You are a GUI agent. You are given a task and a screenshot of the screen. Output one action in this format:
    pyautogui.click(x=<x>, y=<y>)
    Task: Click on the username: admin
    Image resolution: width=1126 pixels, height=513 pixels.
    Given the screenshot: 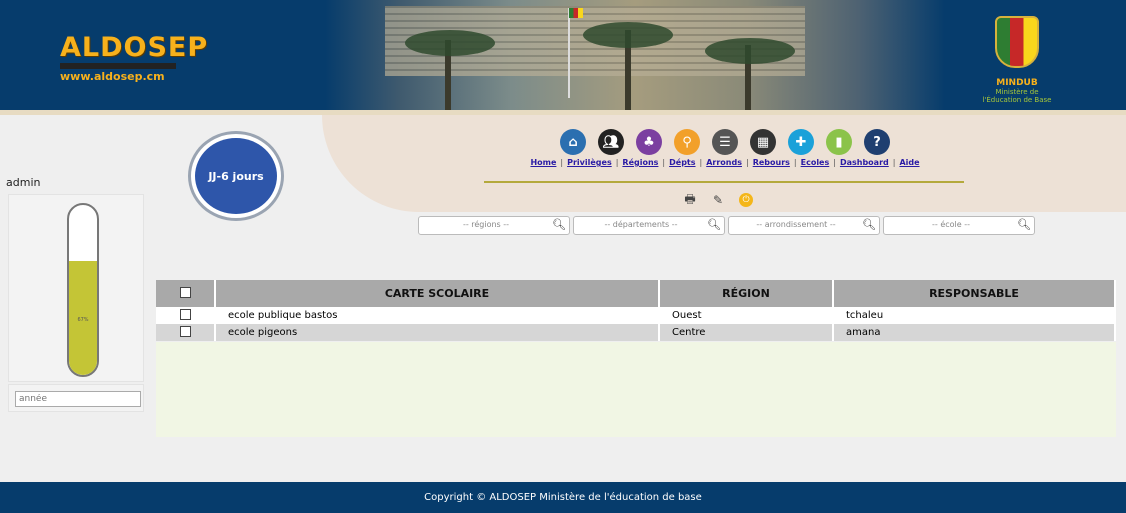 What is the action you would take?
    pyautogui.click(x=23, y=182)
    